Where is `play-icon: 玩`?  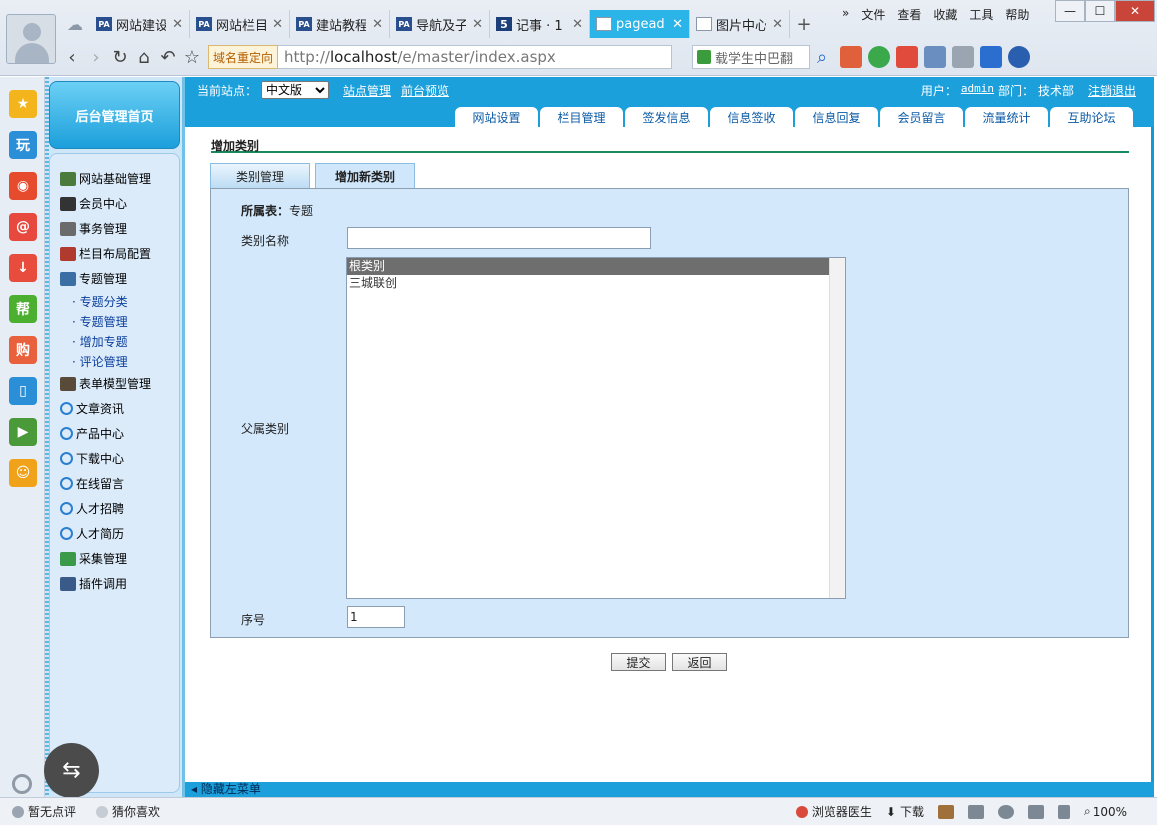 play-icon: 玩 is located at coordinates (23, 145).